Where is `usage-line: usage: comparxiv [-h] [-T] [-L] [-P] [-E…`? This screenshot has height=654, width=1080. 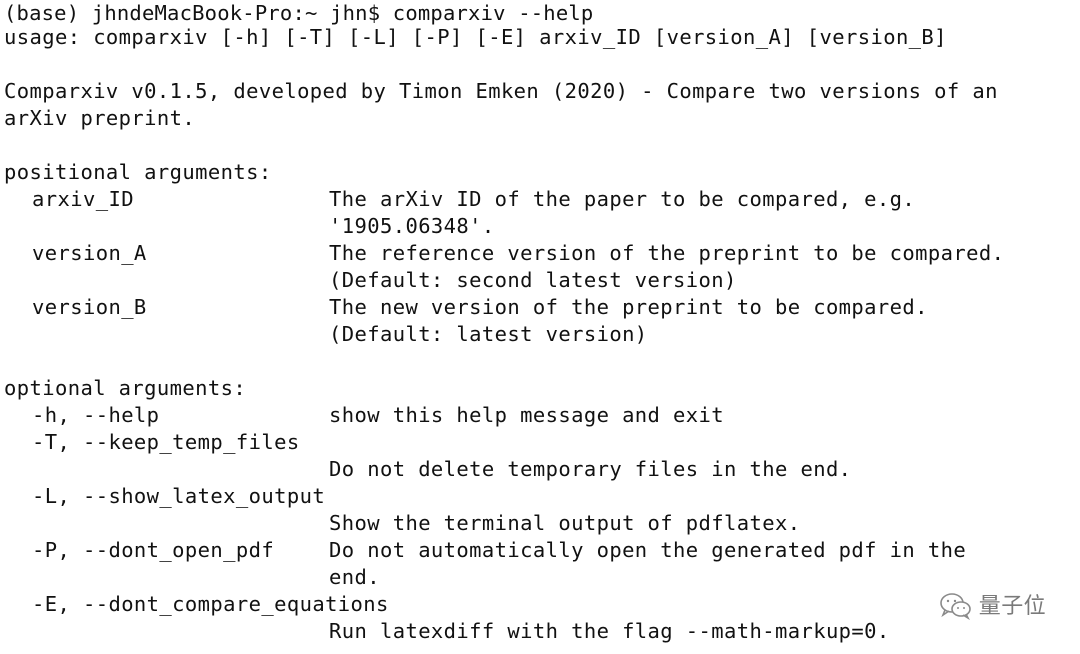 usage-line: usage: comparxiv [-h] [-T] [-L] [-P] [-E… is located at coordinates (475, 37).